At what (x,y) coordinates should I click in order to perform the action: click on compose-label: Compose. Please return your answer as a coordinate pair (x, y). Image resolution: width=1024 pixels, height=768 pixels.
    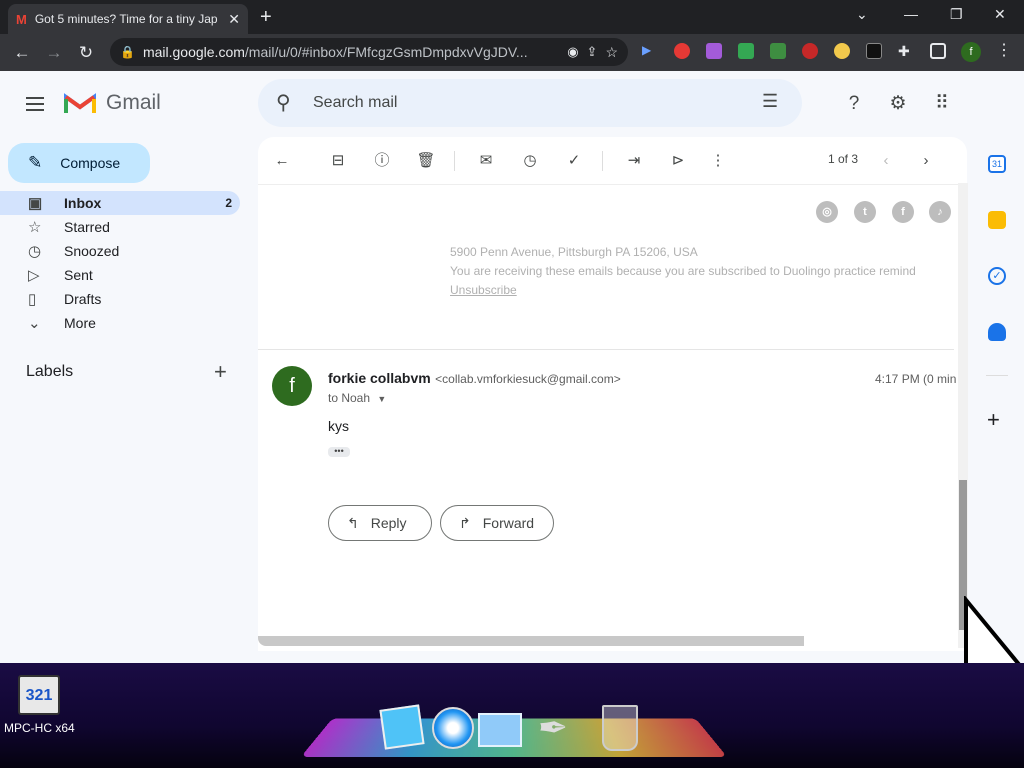
    Looking at the image, I should click on (90, 163).